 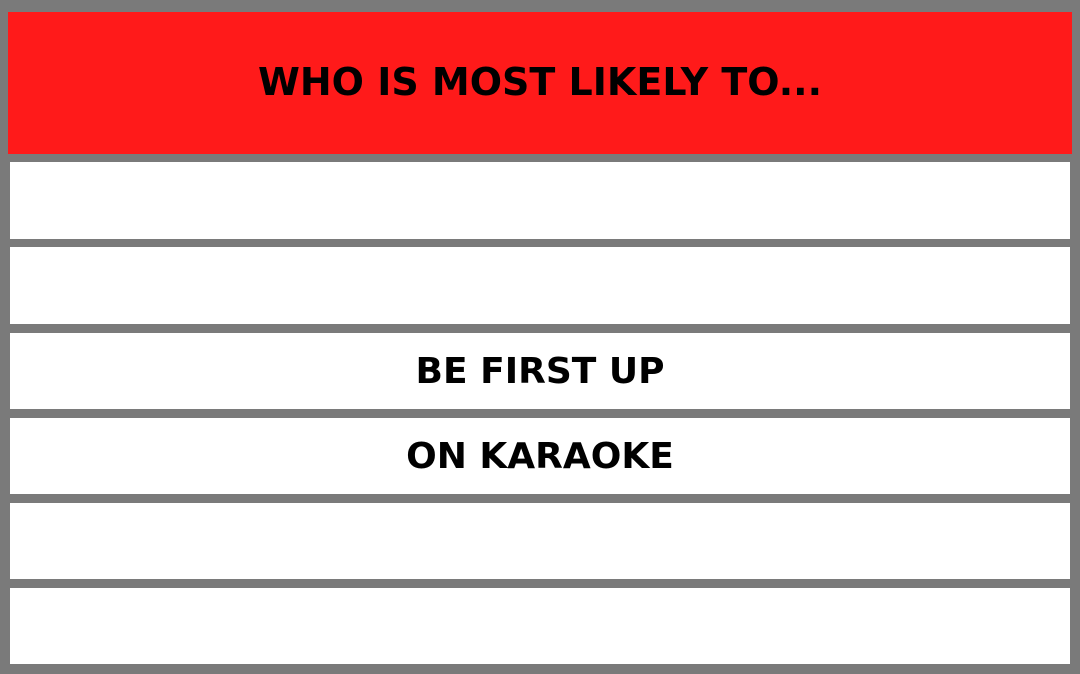 I want to click on line-row-4: ON KARAOKE, so click(x=540, y=456).